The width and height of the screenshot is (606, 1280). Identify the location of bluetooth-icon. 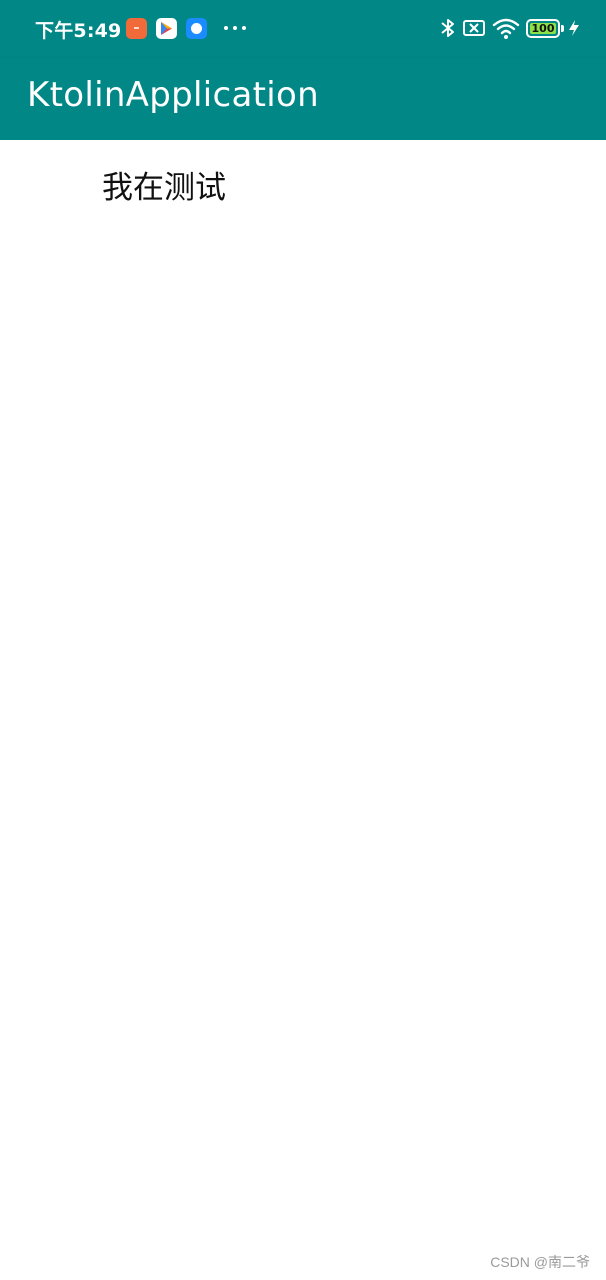
(447, 28).